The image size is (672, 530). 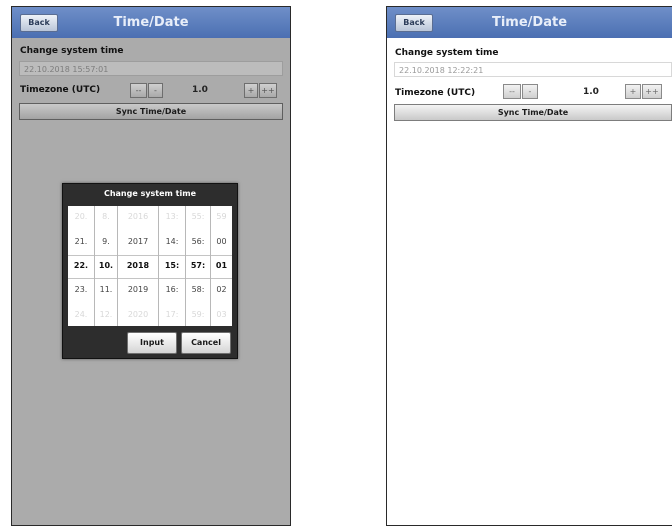 I want to click on picker-value: 24., so click(x=81, y=314).